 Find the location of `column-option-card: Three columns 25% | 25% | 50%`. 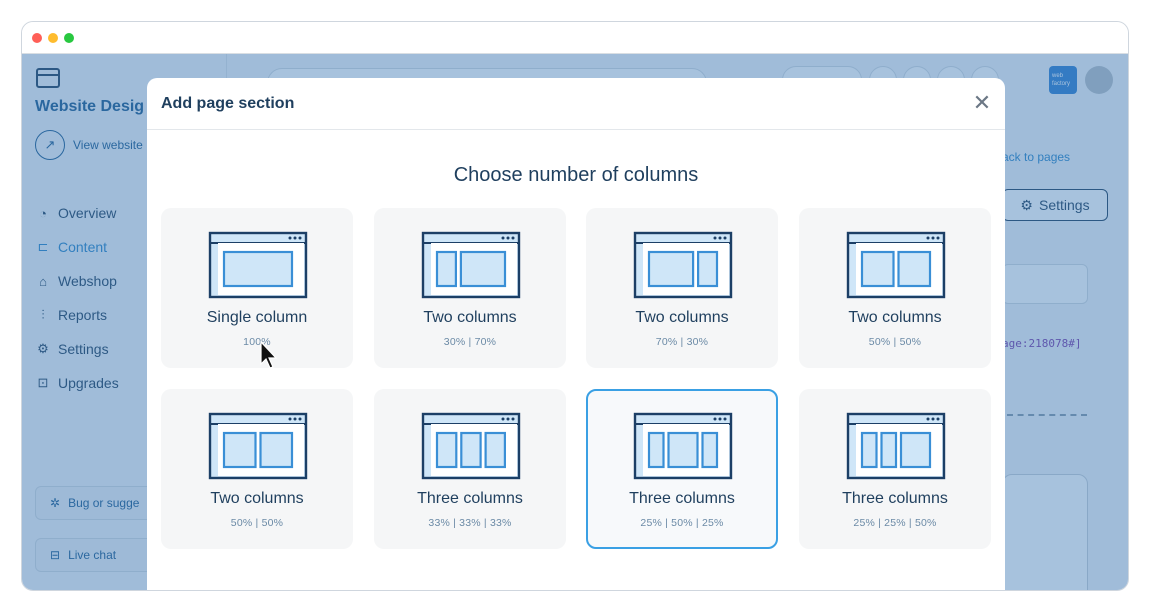

column-option-card: Three columns 25% | 25% | 50% is located at coordinates (895, 469).